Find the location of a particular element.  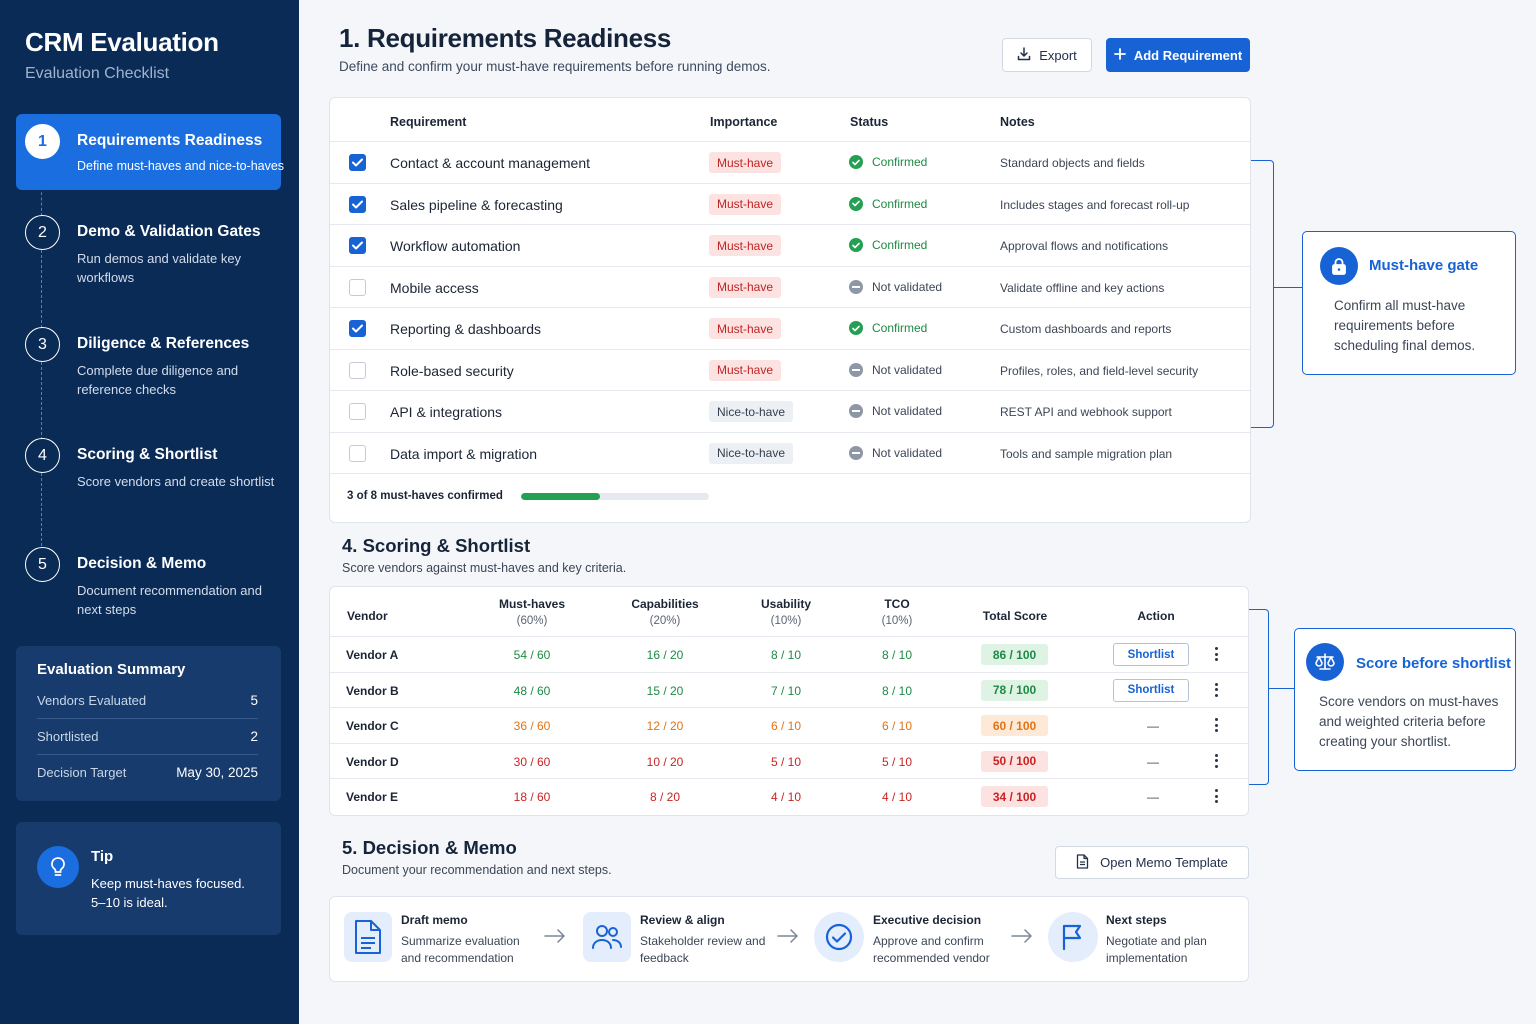

score-musthaves: 48 / 60 is located at coordinates (532, 690).